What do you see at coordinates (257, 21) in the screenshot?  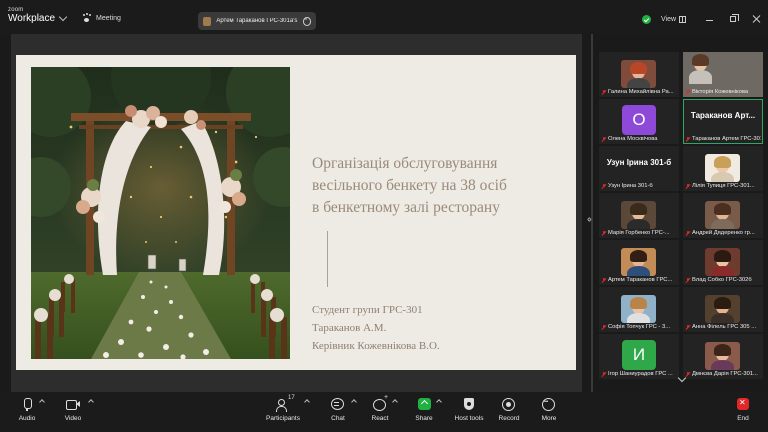 I see `screen-share-pill: Артем Тараканов ГРС-301а's sc` at bounding box center [257, 21].